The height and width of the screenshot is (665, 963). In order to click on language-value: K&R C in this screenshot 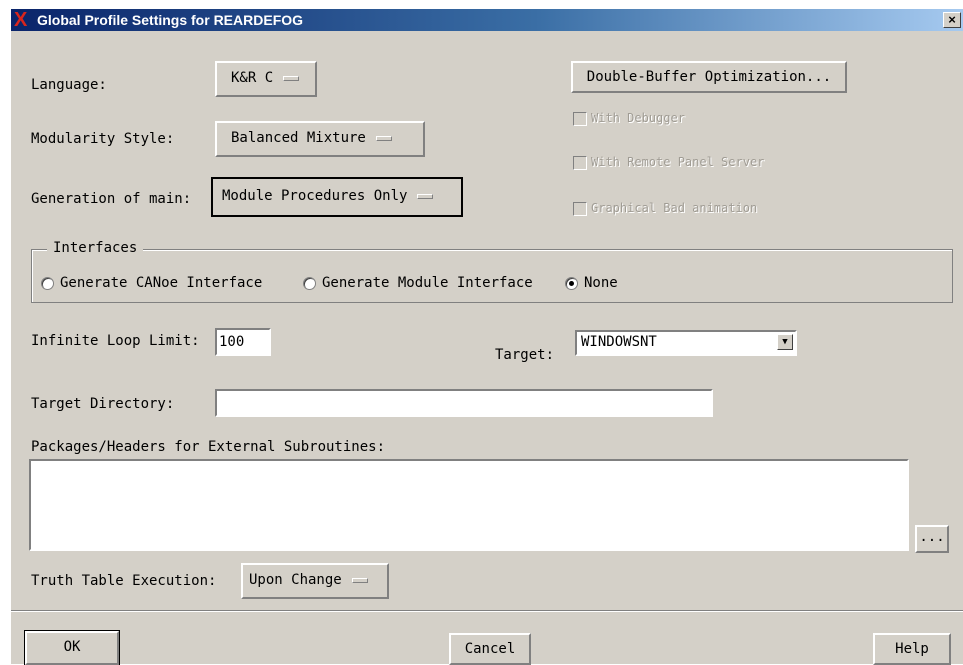, I will do `click(252, 78)`.